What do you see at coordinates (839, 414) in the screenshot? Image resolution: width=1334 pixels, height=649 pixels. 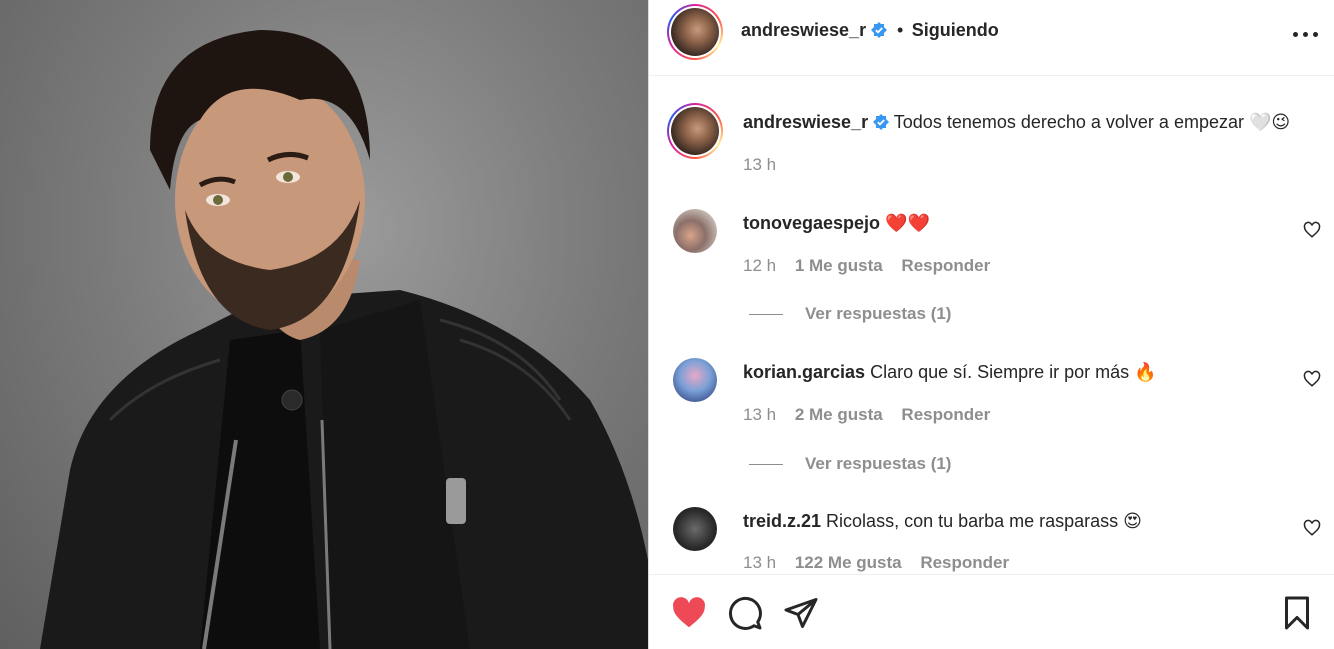 I see `comment-likes: 2 Me gusta` at bounding box center [839, 414].